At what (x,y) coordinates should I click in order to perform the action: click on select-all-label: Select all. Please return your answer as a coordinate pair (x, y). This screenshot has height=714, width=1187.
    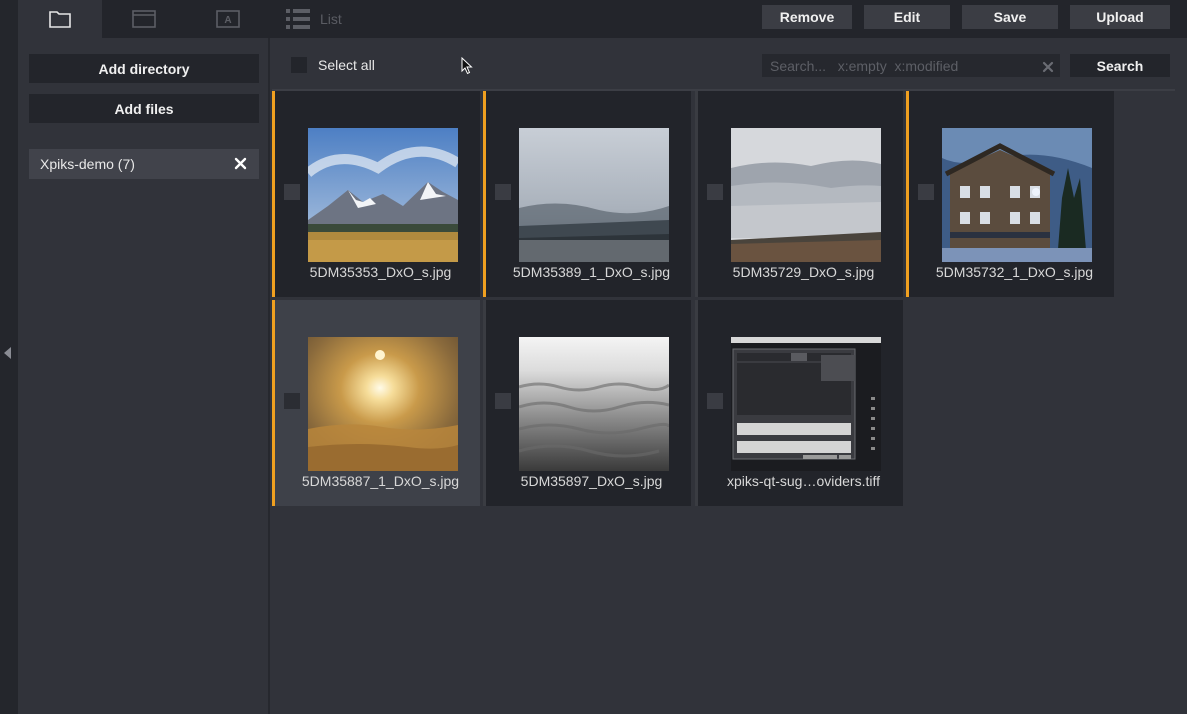
    Looking at the image, I should click on (346, 65).